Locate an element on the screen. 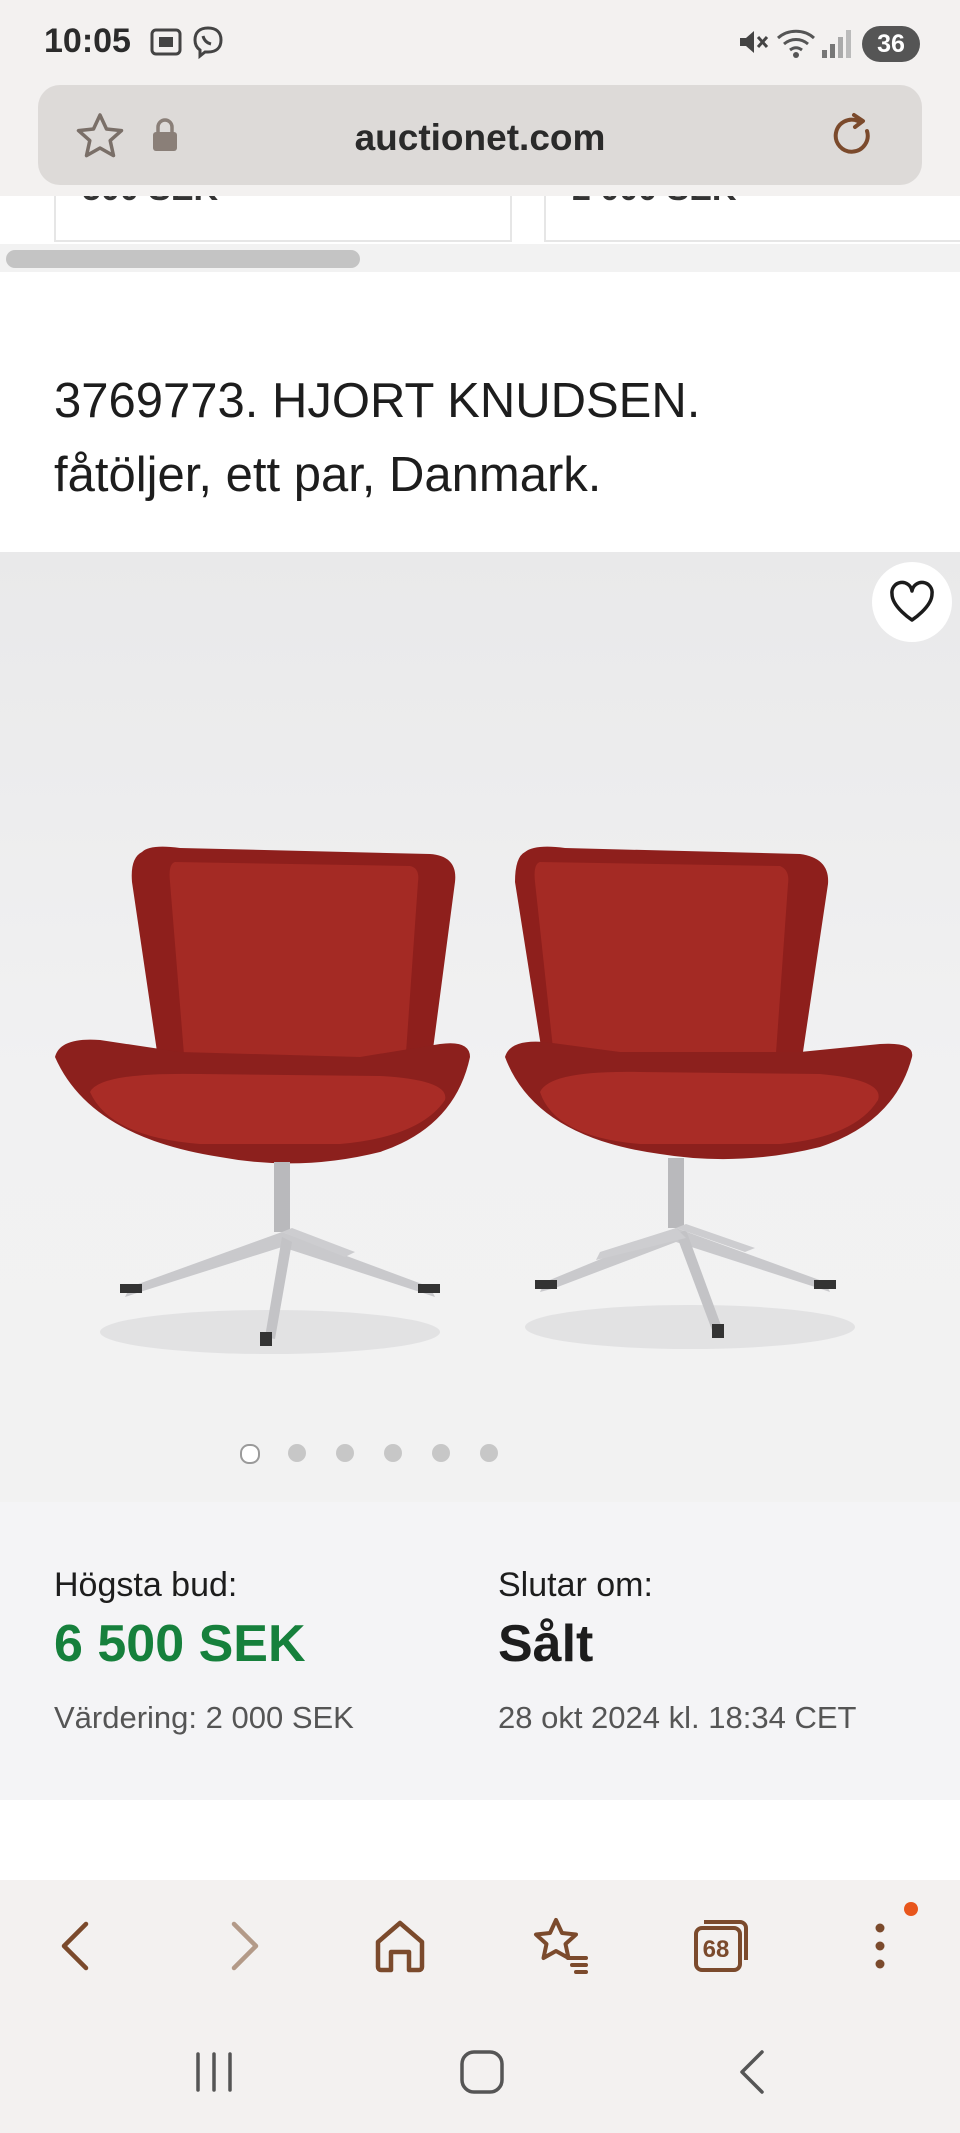 The height and width of the screenshot is (2133, 960). tab-count: 68 is located at coordinates (716, 1949).